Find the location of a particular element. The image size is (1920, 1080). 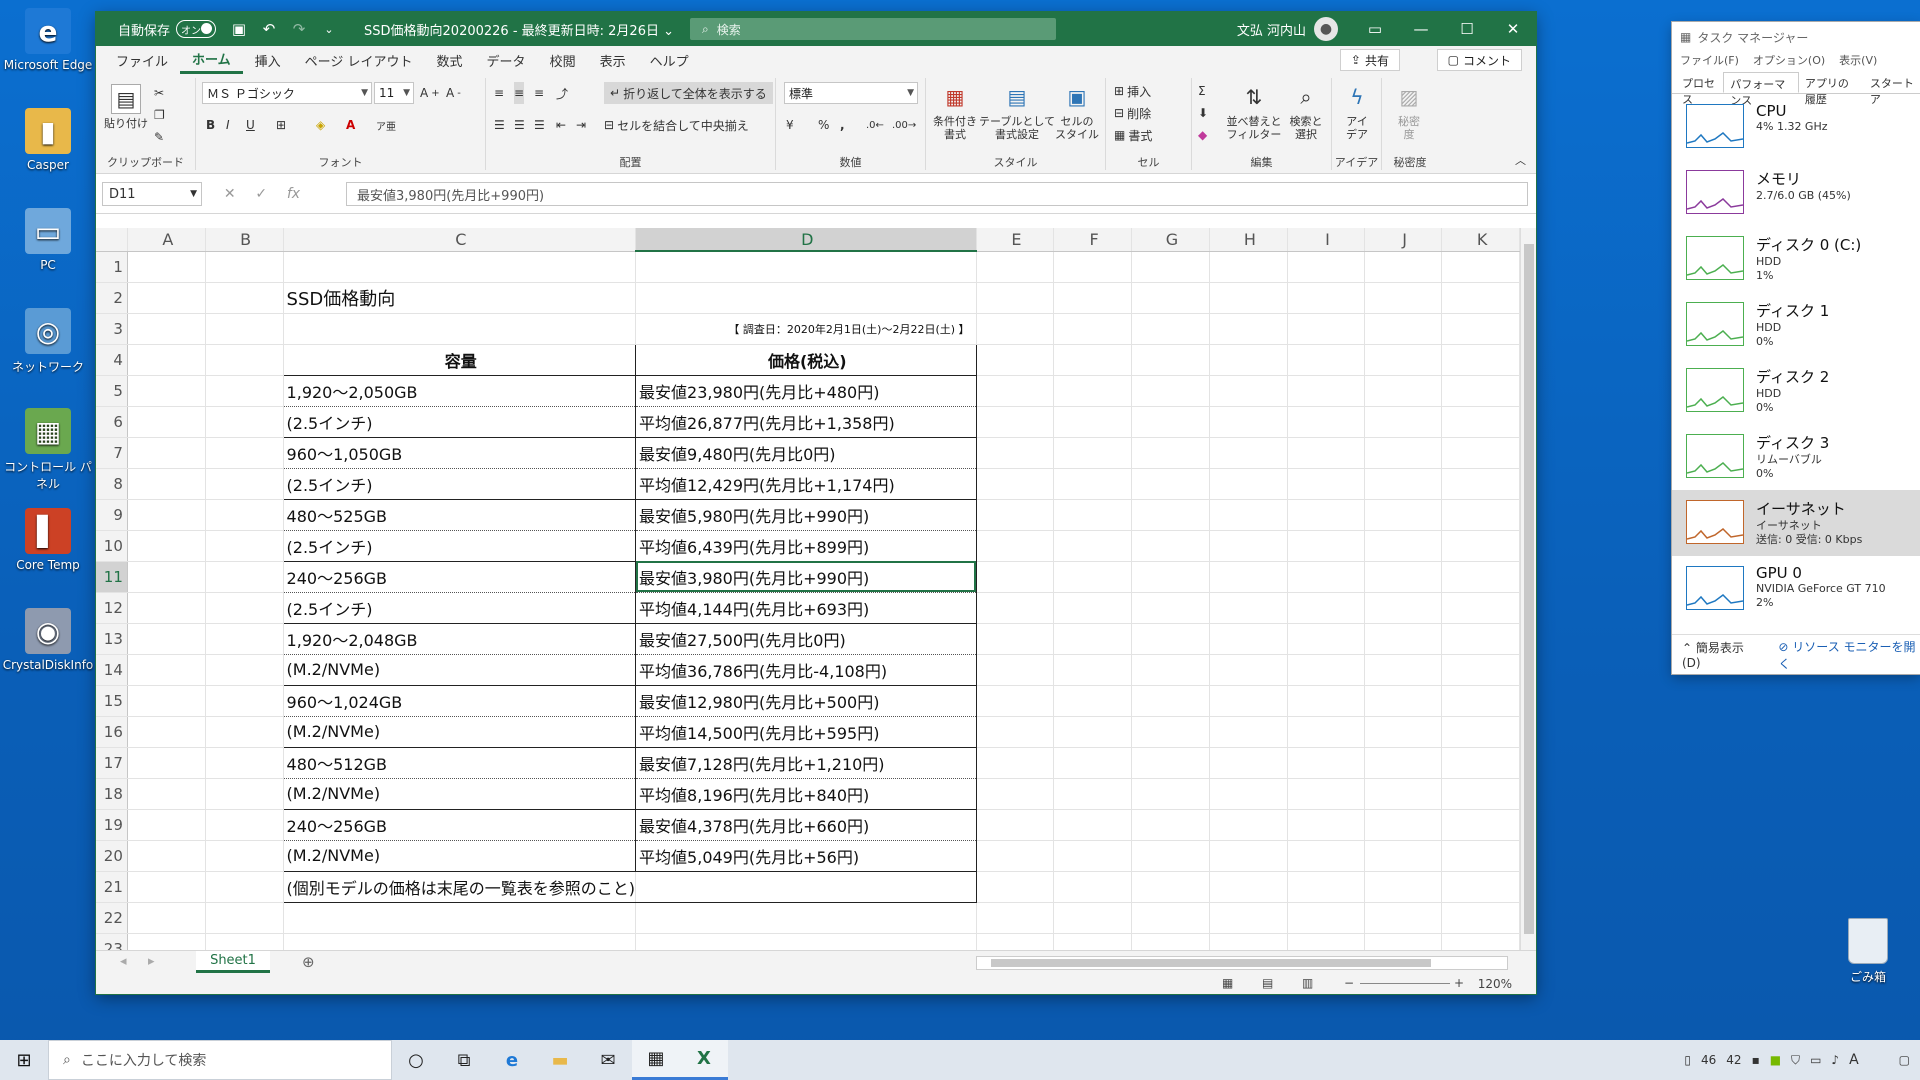

format-cells-button: ▦ 書式 is located at coordinates (1133, 135).